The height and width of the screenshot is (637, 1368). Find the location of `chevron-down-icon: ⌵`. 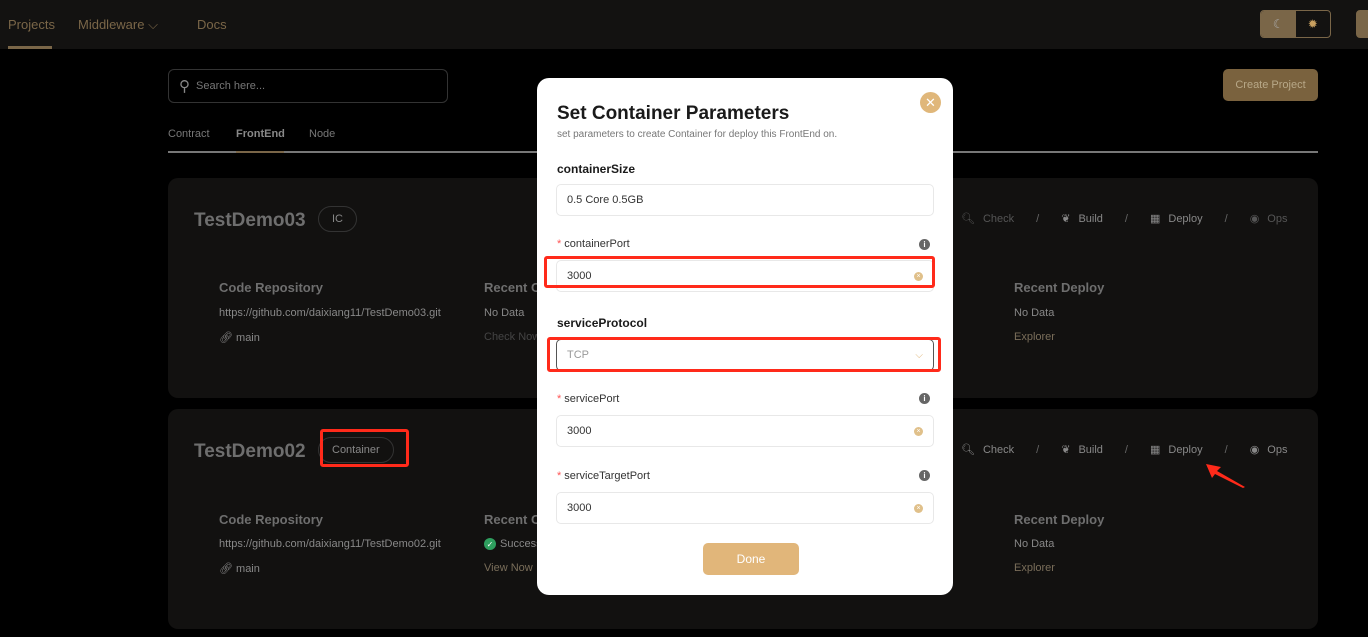

chevron-down-icon: ⌵ is located at coordinates (153, 24).